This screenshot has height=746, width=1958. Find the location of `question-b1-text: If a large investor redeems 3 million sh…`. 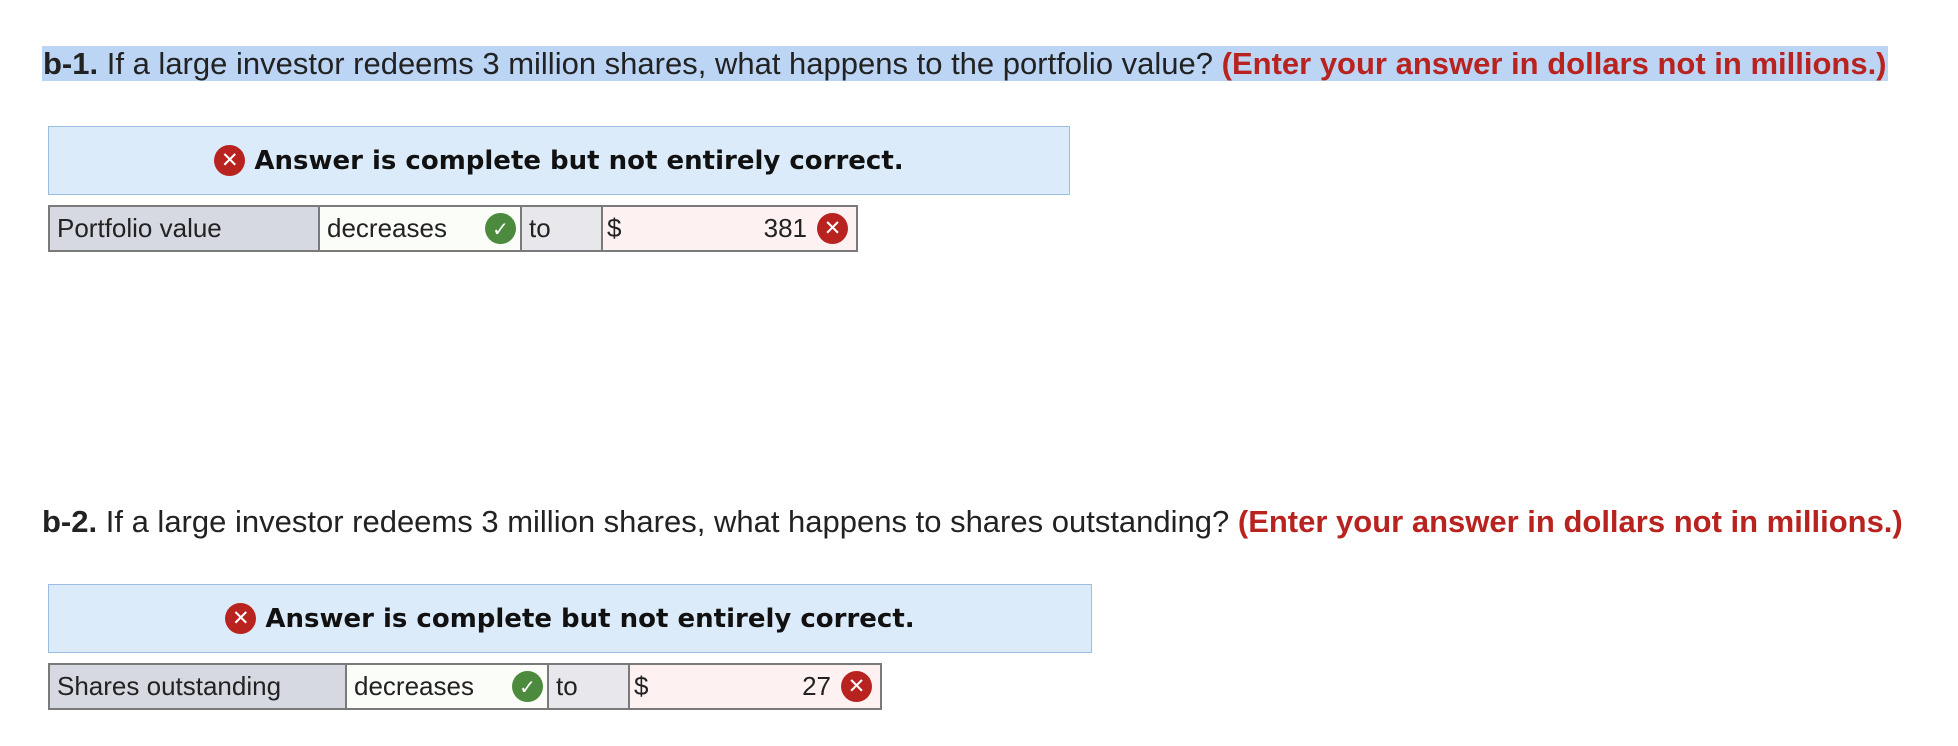

question-b1-text: If a large investor redeems 3 million sh… is located at coordinates (660, 63).